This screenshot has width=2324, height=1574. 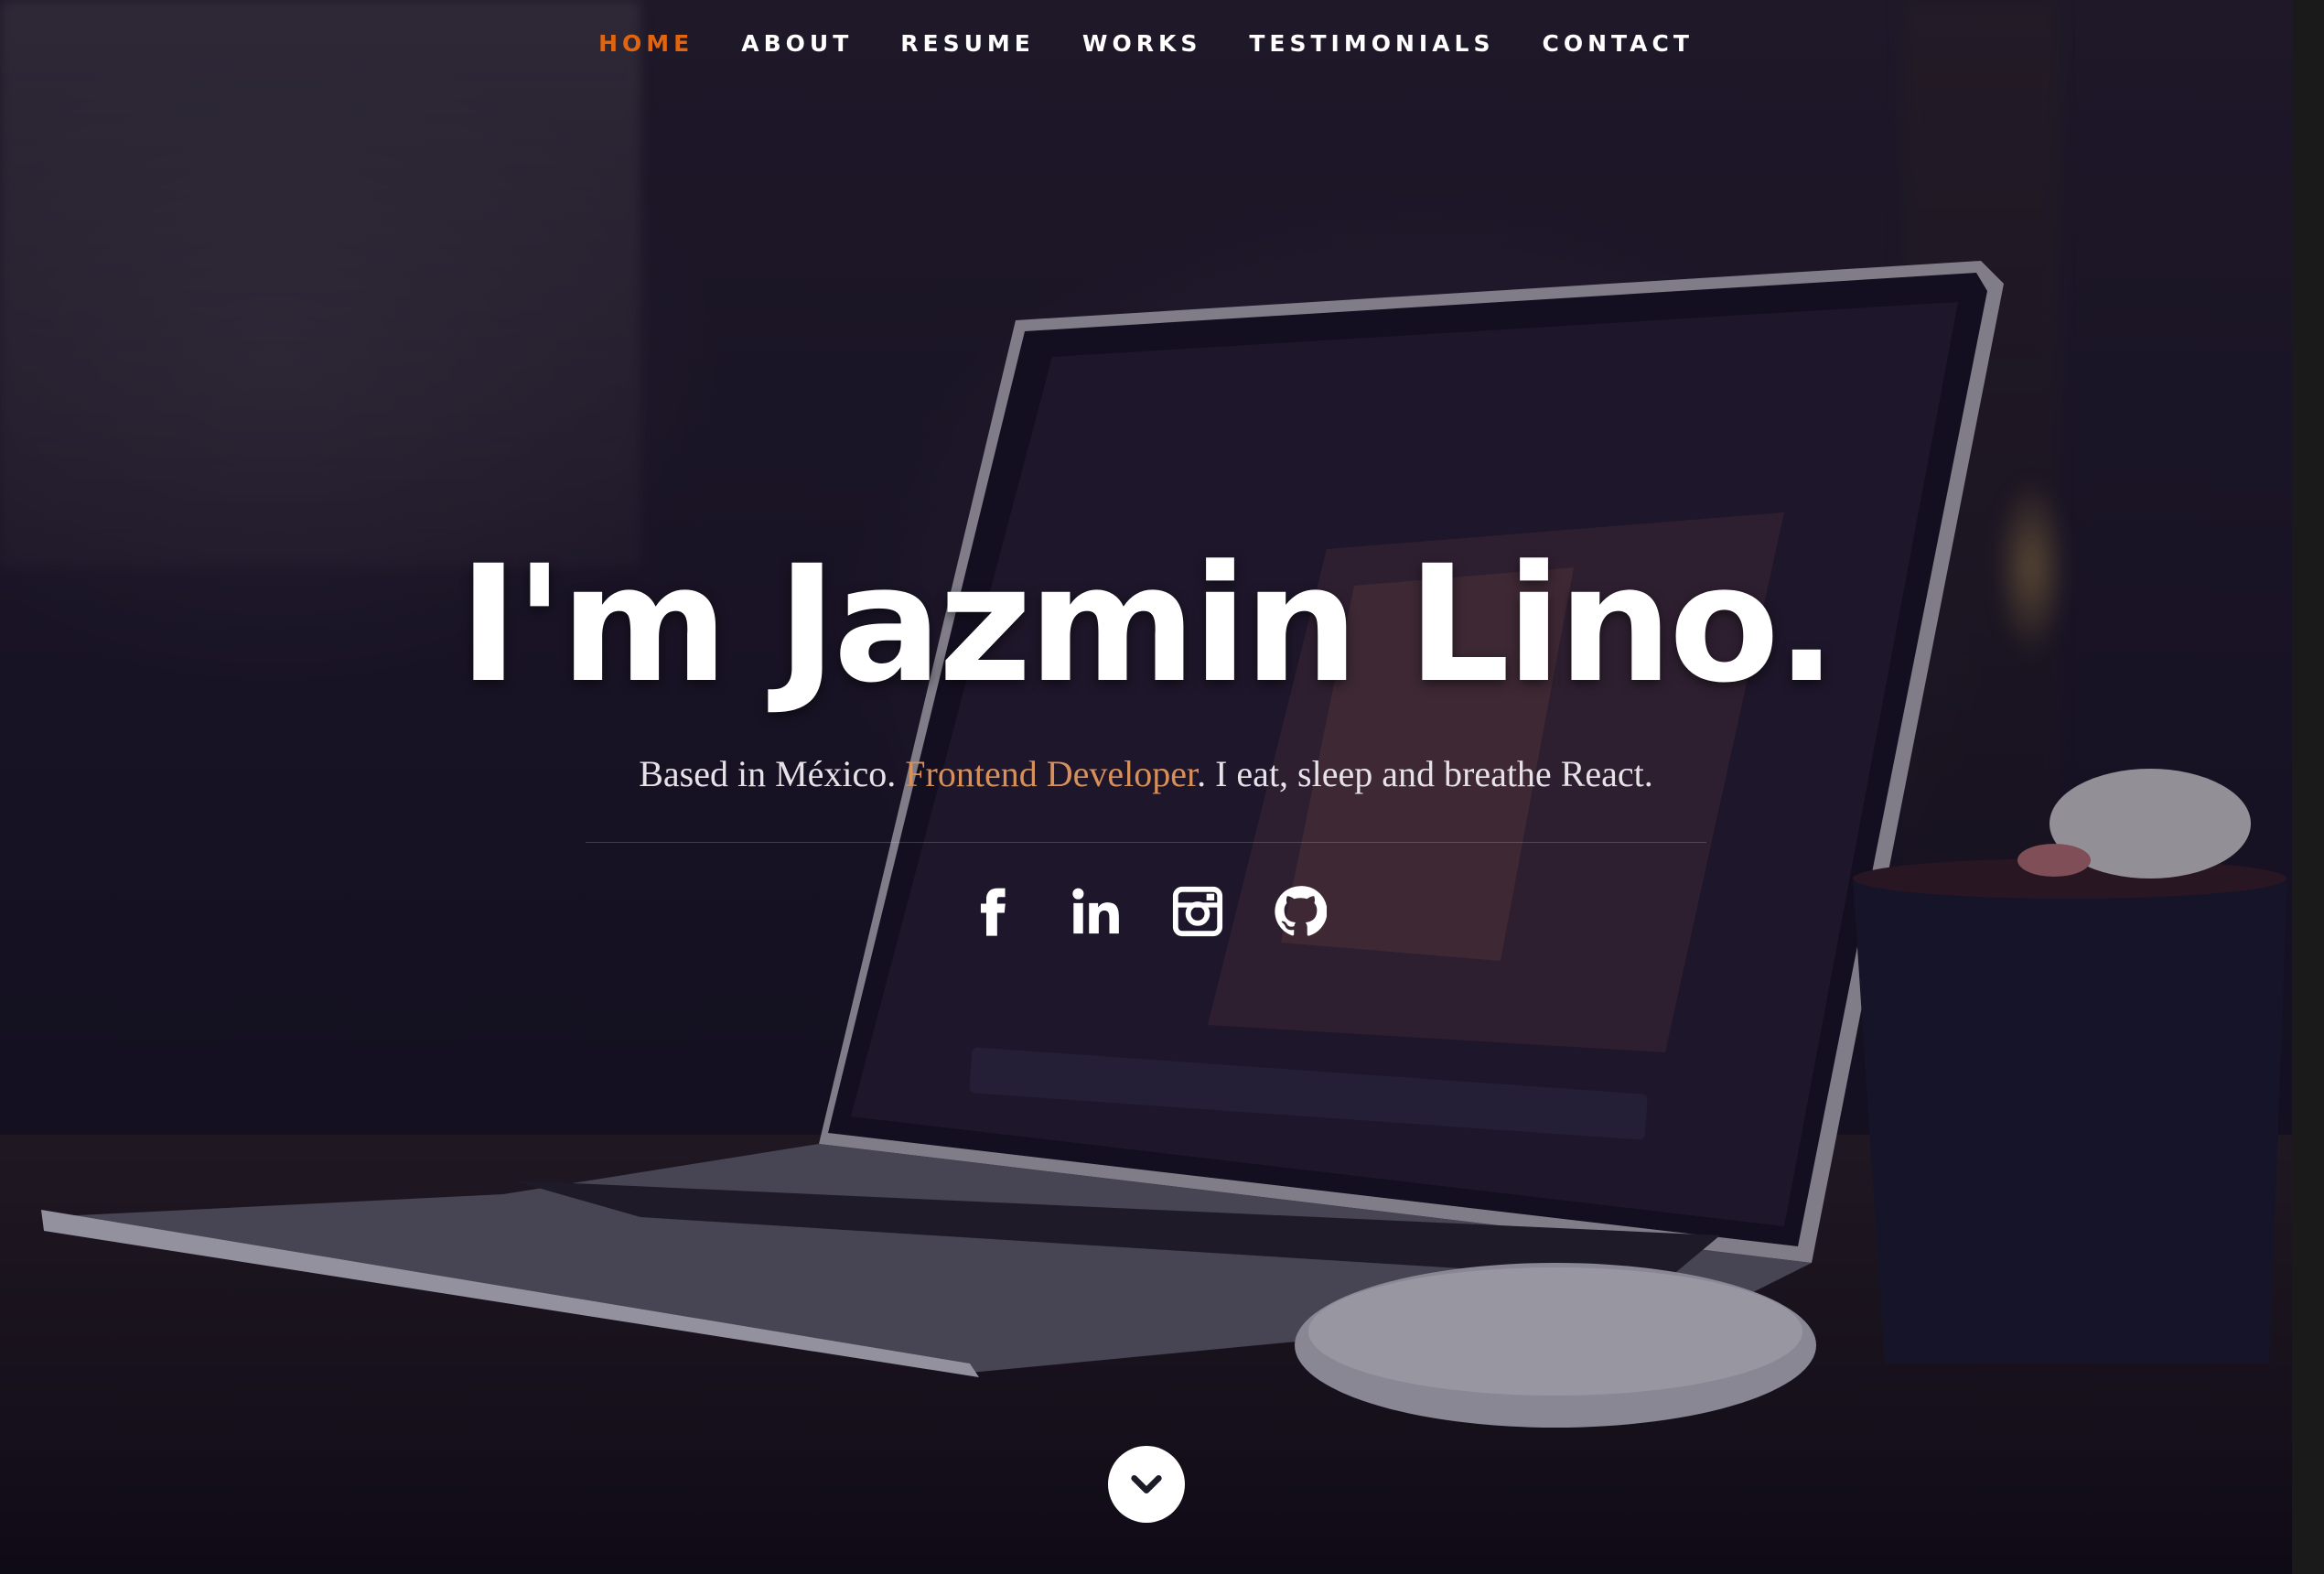 I want to click on scrollbar-track, so click(x=2308, y=787).